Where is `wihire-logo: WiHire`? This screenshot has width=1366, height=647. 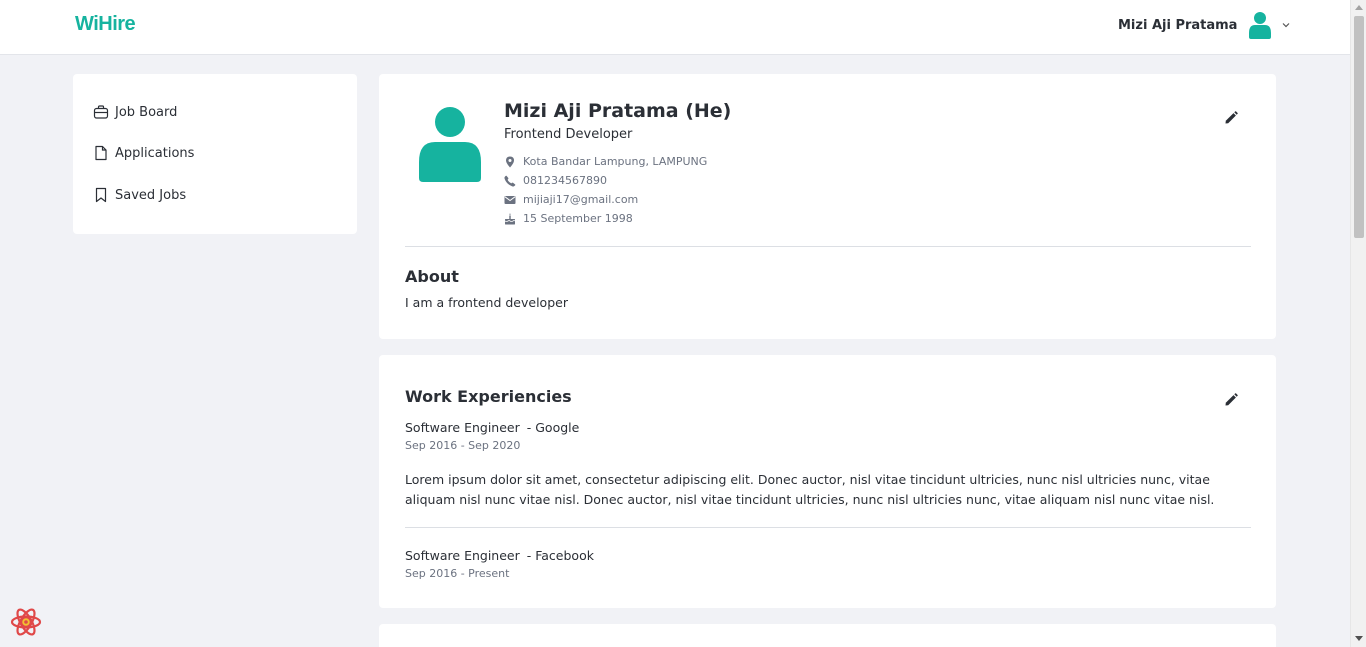
wihire-logo: WiHire is located at coordinates (105, 24).